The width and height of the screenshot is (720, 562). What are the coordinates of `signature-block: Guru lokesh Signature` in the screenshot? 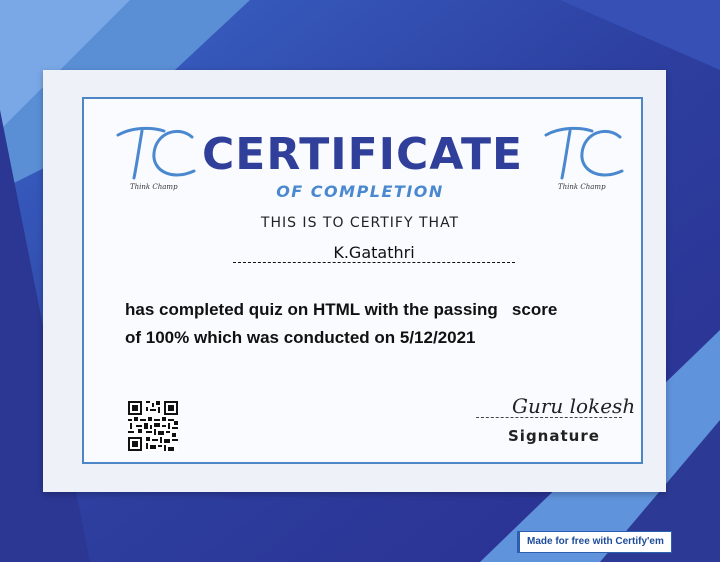 It's located at (555, 422).